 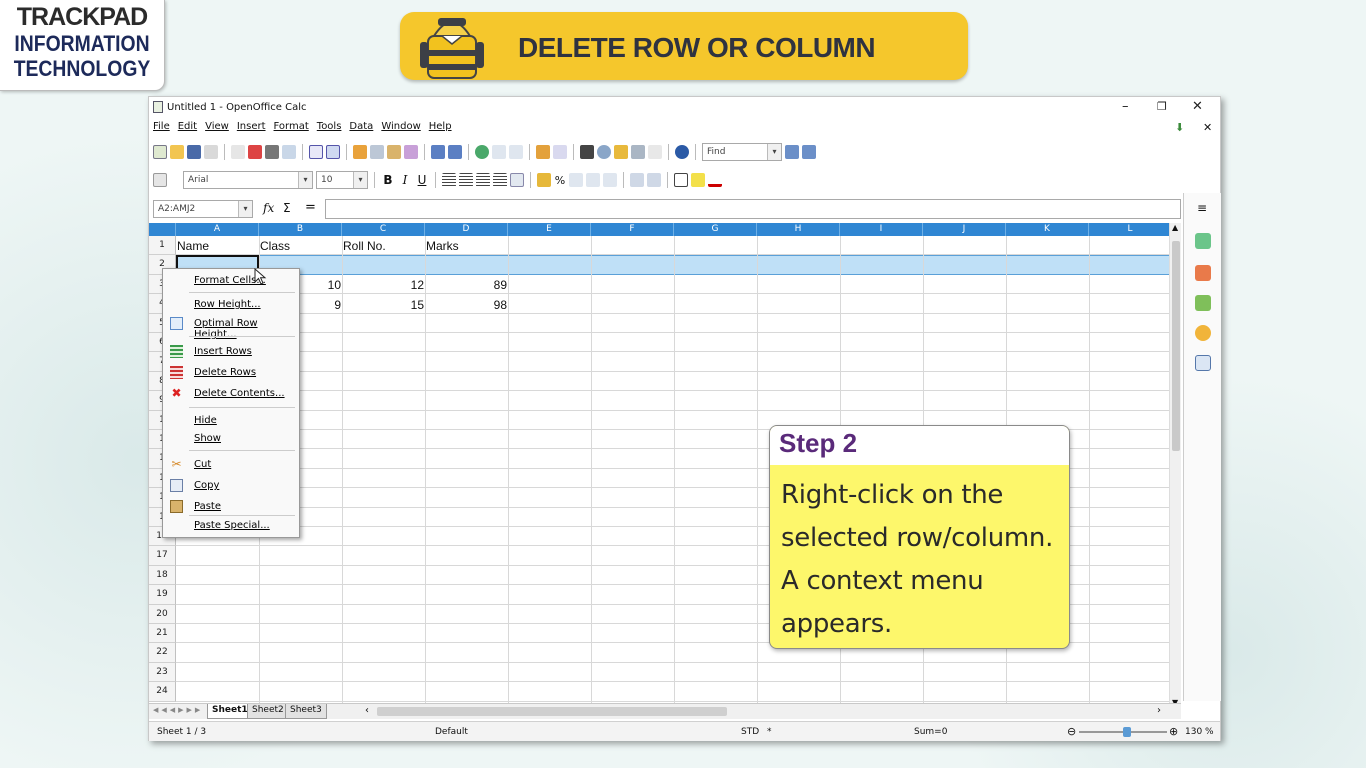 I want to click on menu-insert: Insert, so click(x=251, y=129).